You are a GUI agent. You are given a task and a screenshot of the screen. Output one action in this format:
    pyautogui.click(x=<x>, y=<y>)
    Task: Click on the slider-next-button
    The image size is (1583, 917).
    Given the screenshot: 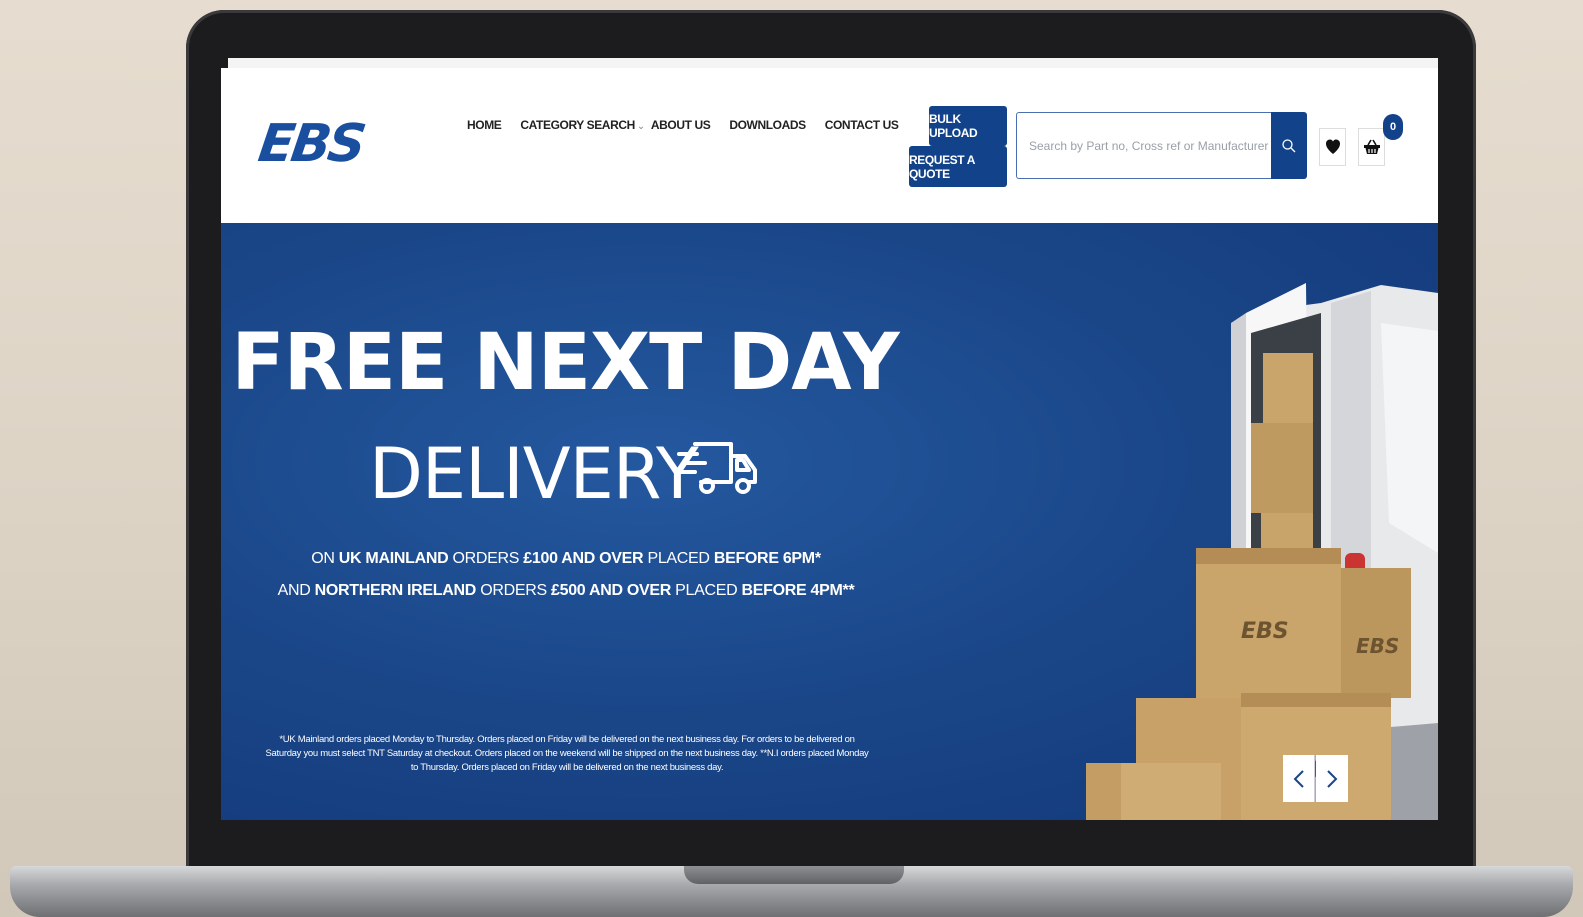 What is the action you would take?
    pyautogui.click(x=1332, y=778)
    